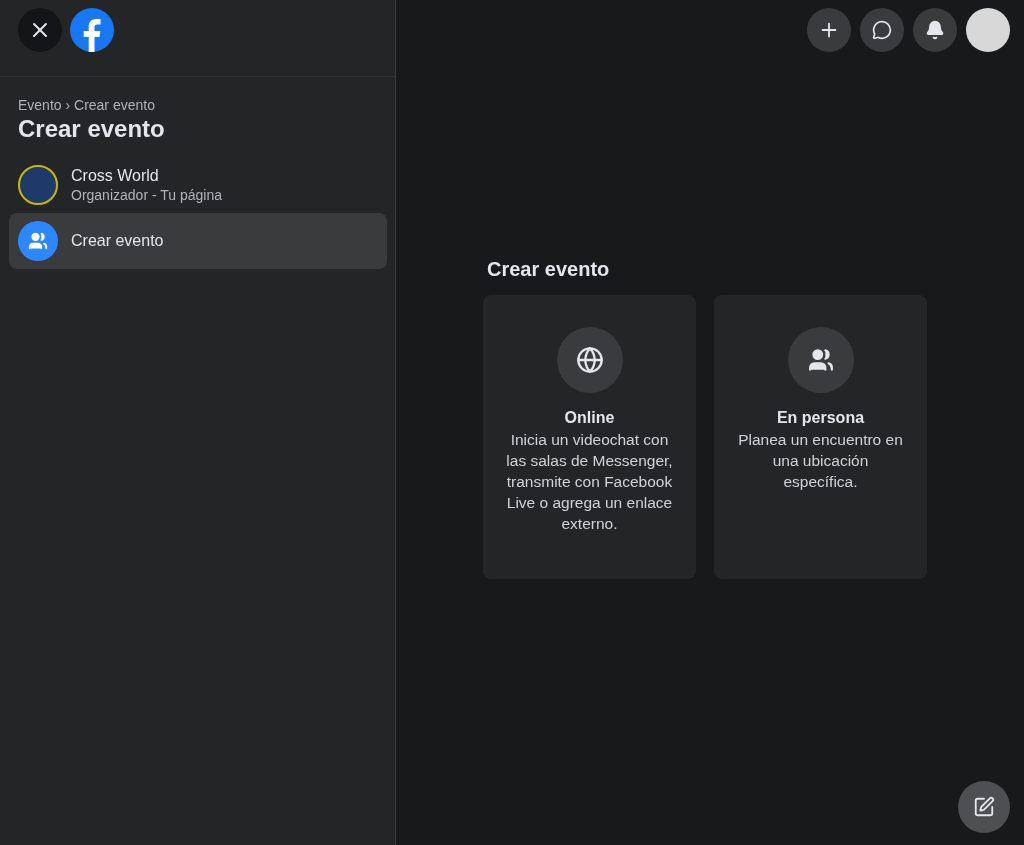 The image size is (1024, 845). What do you see at coordinates (198, 241) in the screenshot?
I see `sidebar-item: Crear evento` at bounding box center [198, 241].